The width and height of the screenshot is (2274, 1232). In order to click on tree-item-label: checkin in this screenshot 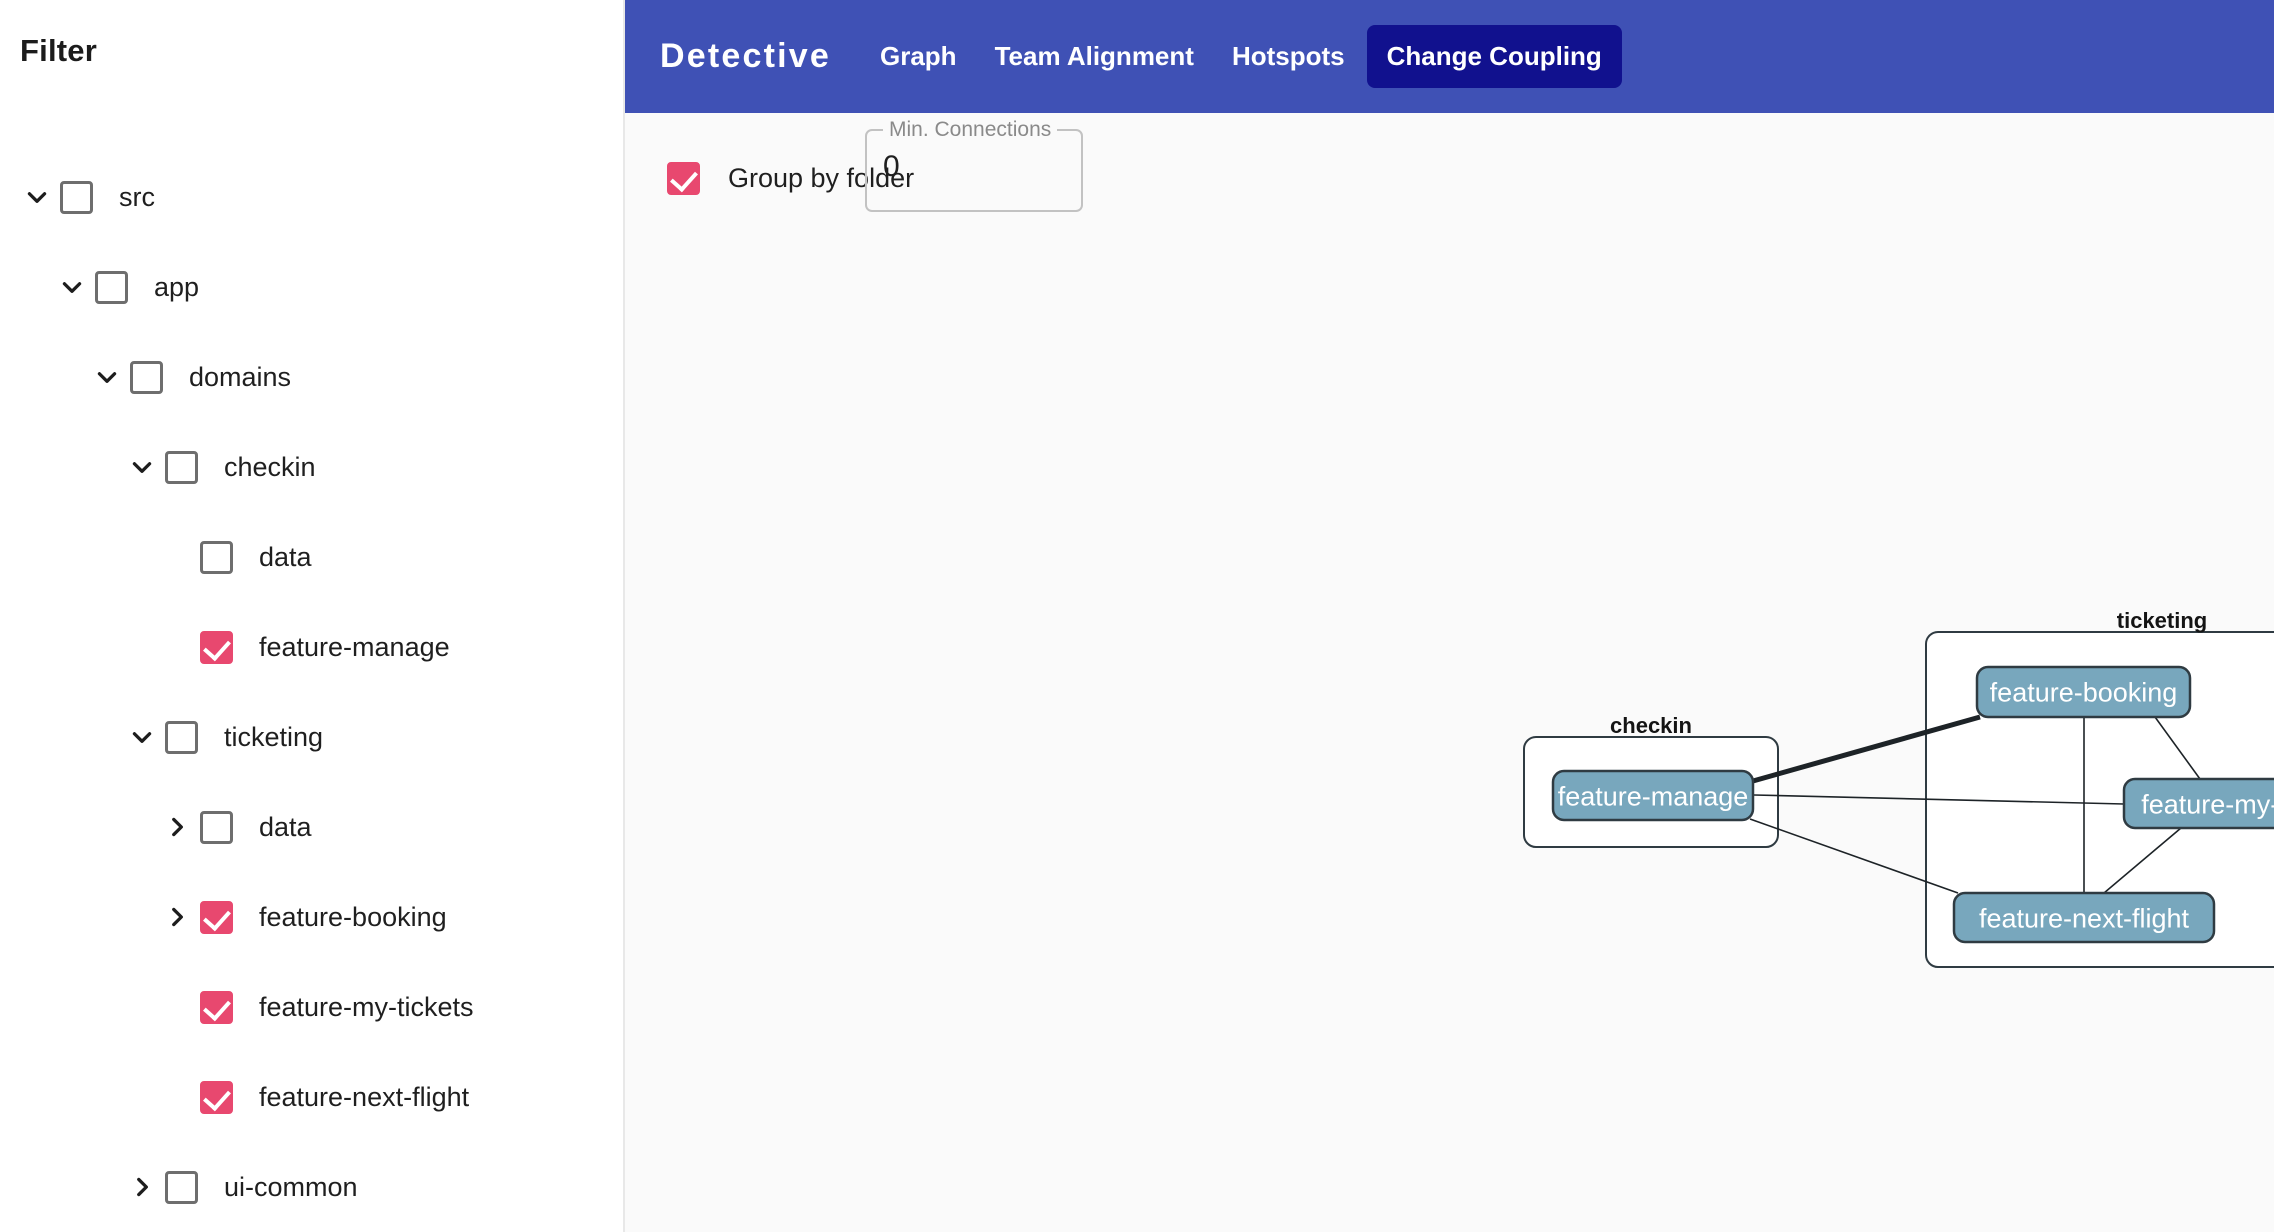, I will do `click(270, 466)`.